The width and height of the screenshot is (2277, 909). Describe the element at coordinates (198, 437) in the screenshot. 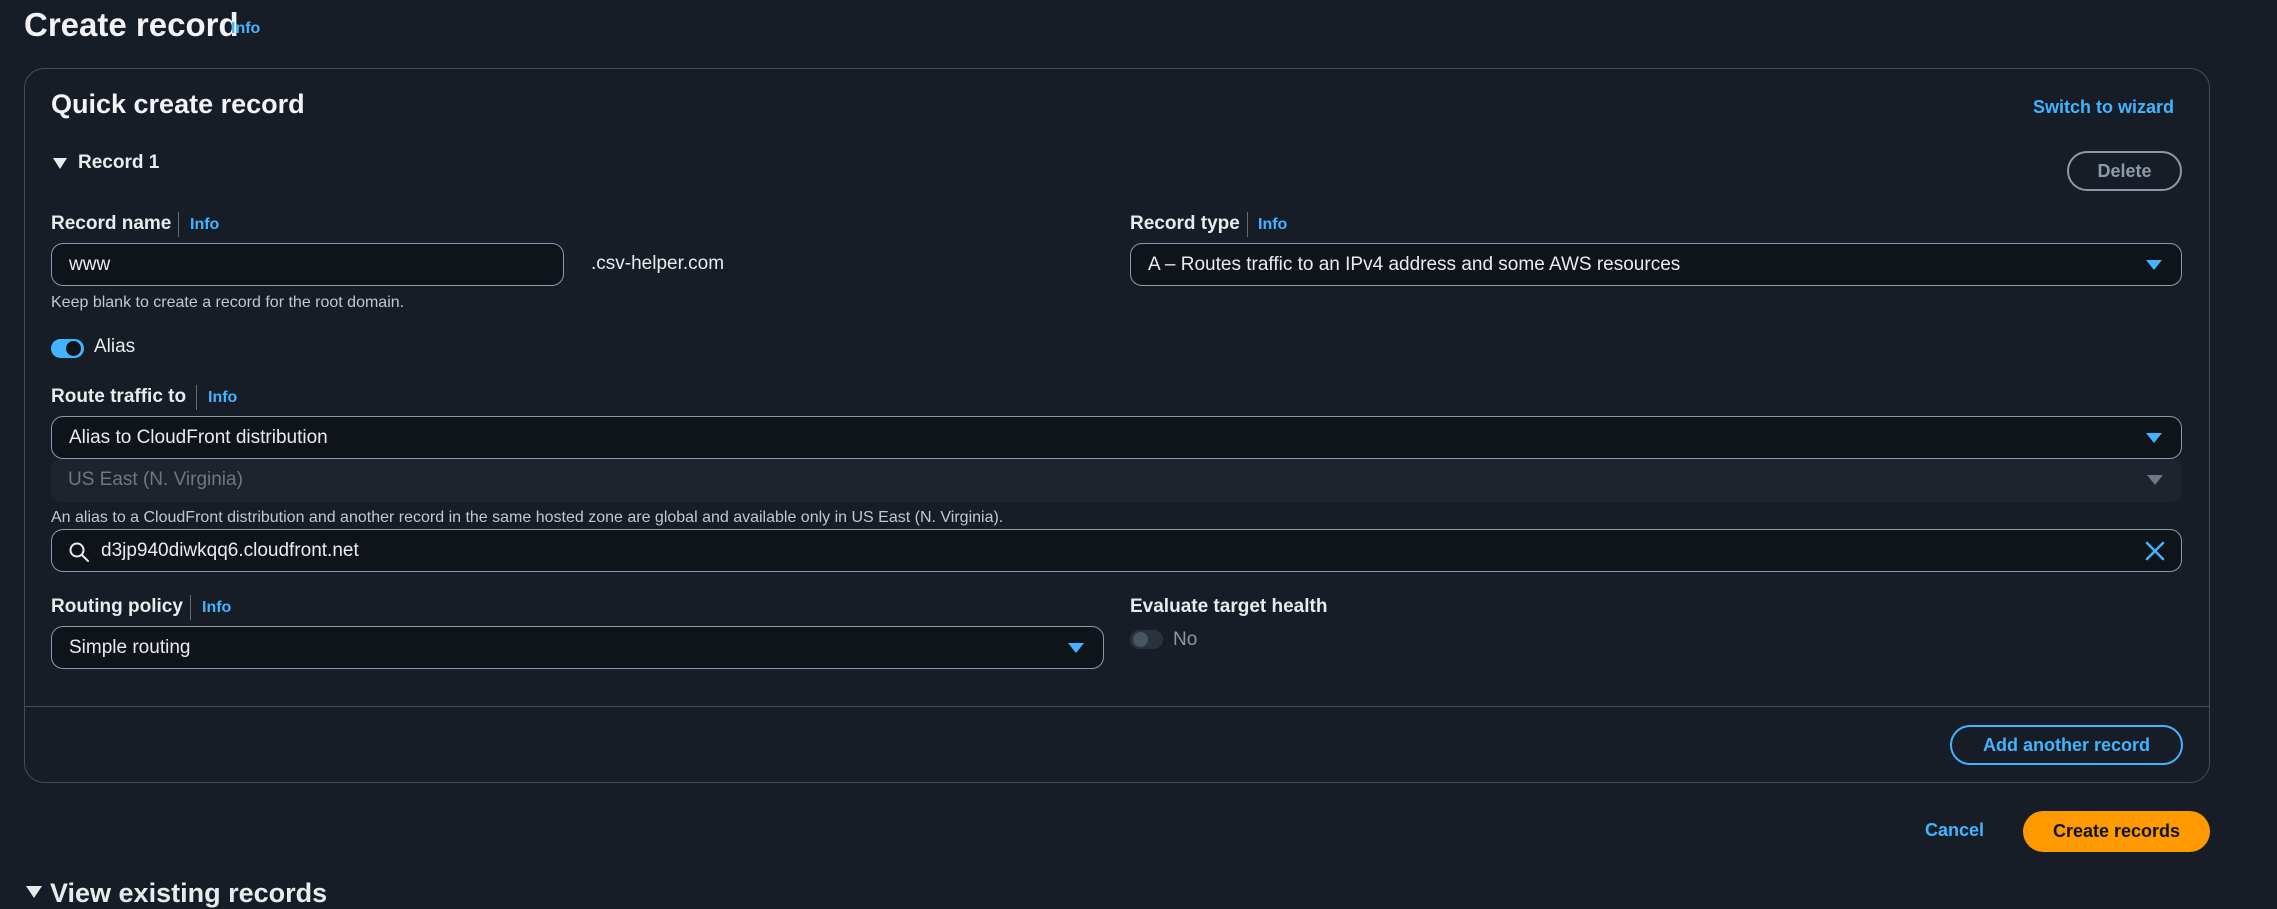

I see `route-traffic-value: Alias to CloudFront distribution` at that location.